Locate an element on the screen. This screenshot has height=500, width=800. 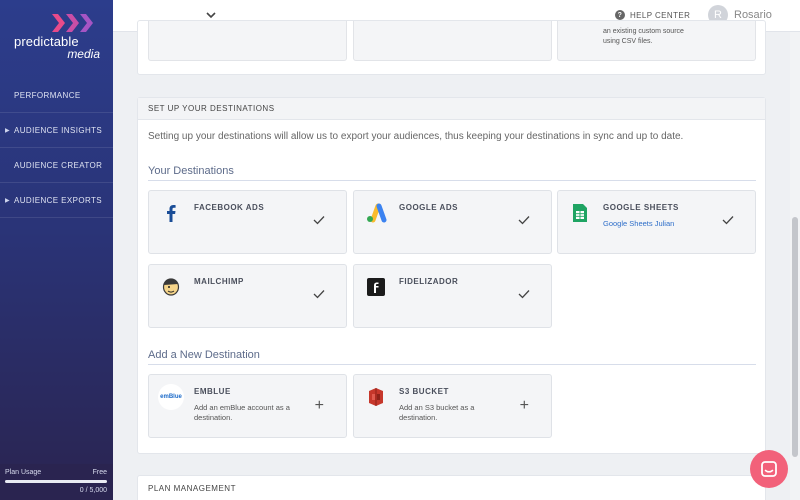
scrollbar is located at coordinates (795, 266).